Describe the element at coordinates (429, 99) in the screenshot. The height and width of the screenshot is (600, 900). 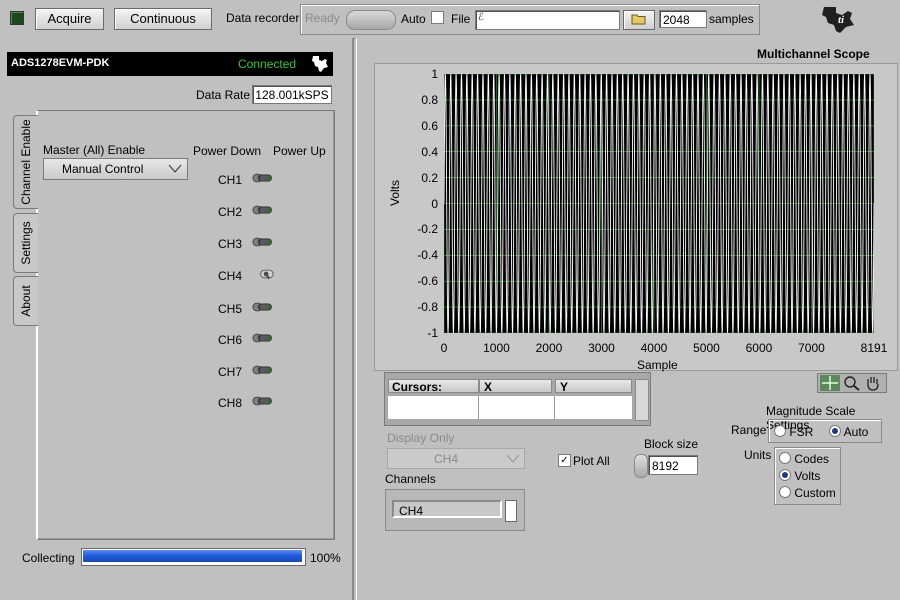
I see `y-tick-label: 0.8` at that location.